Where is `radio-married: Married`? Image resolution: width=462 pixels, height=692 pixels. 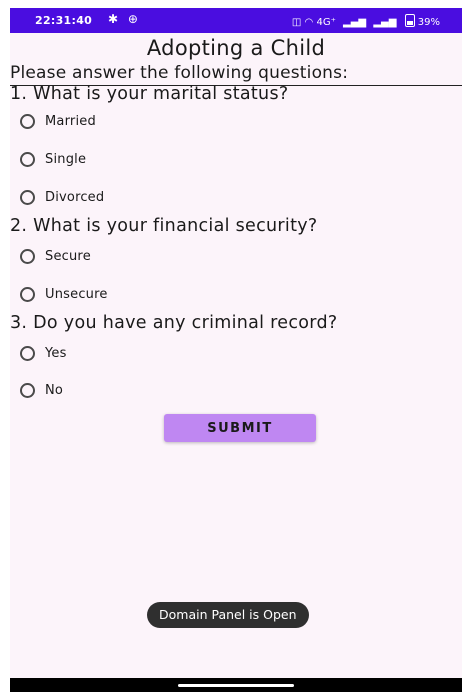
radio-married: Married is located at coordinates (58, 121).